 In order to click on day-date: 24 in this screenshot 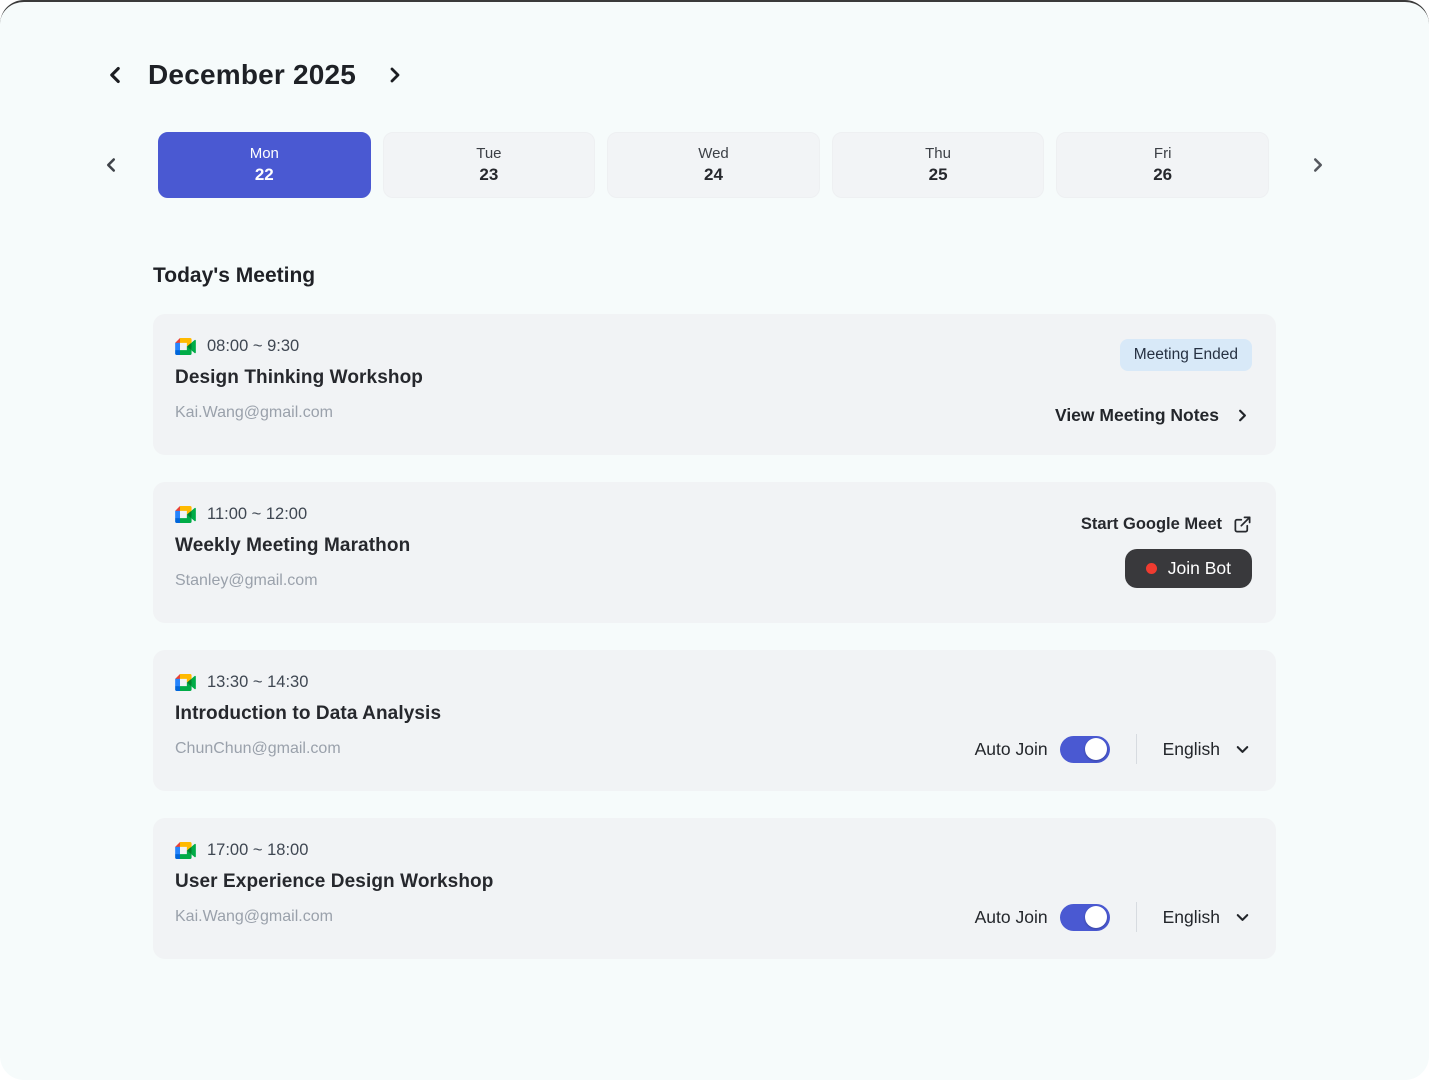, I will do `click(713, 174)`.